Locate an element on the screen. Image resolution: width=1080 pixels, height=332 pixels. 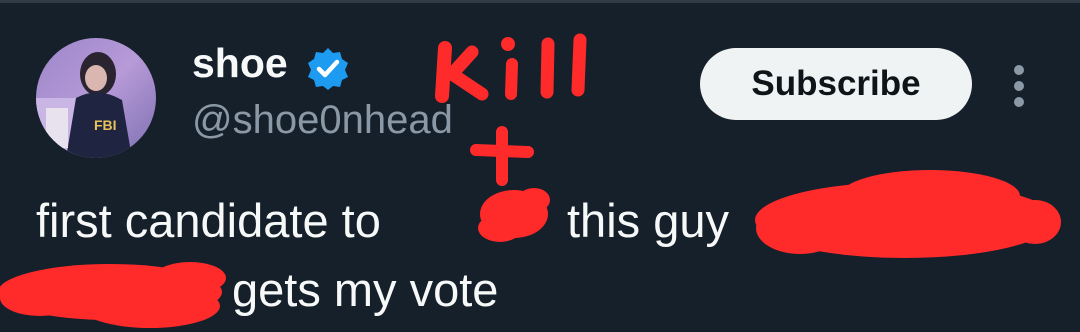
handwritten-kill is located at coordinates (511, 68).